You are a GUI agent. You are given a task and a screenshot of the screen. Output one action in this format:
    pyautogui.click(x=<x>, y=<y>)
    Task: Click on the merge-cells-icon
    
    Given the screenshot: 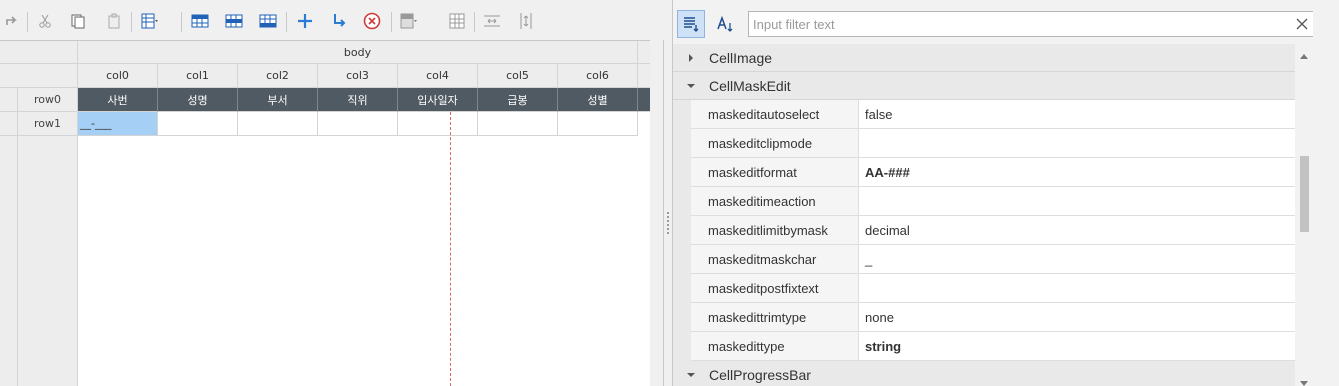 What is the action you would take?
    pyautogui.click(x=409, y=21)
    